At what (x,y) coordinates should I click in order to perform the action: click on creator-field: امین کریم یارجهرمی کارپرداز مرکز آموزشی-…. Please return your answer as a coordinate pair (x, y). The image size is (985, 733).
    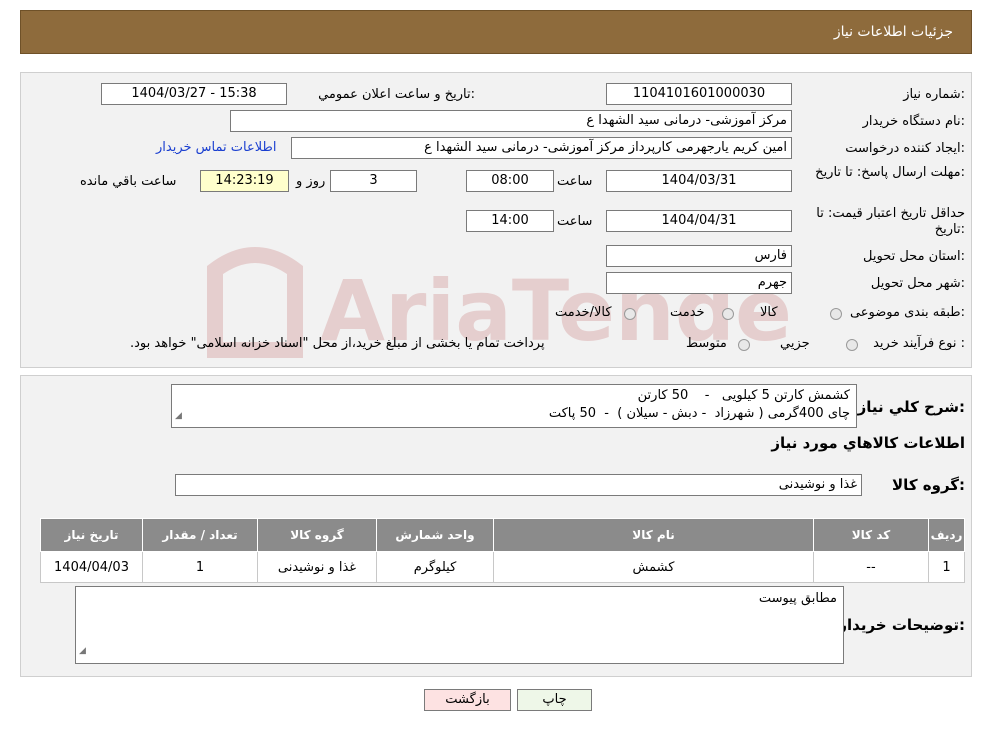
    Looking at the image, I should click on (541, 148).